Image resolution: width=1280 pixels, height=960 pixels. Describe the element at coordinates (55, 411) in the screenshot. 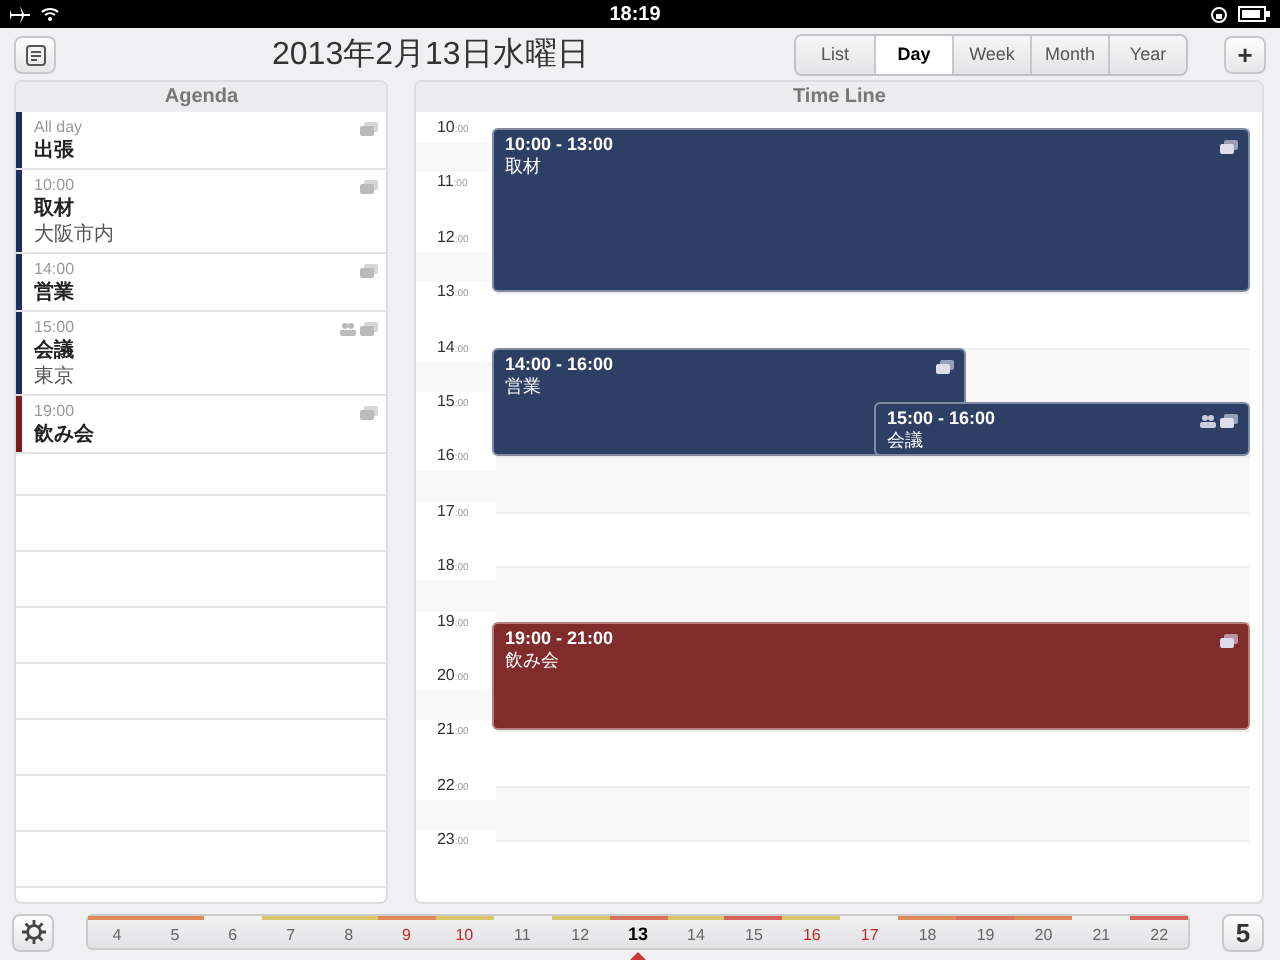

I see `agenda-time: 19:00` at that location.